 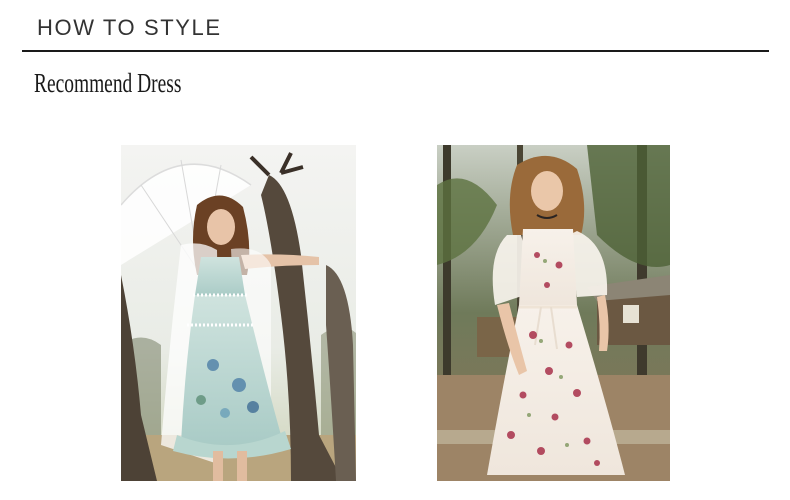 What do you see at coordinates (108, 83) in the screenshot?
I see `subtitle-recommend-dress: Recommend Dress` at bounding box center [108, 83].